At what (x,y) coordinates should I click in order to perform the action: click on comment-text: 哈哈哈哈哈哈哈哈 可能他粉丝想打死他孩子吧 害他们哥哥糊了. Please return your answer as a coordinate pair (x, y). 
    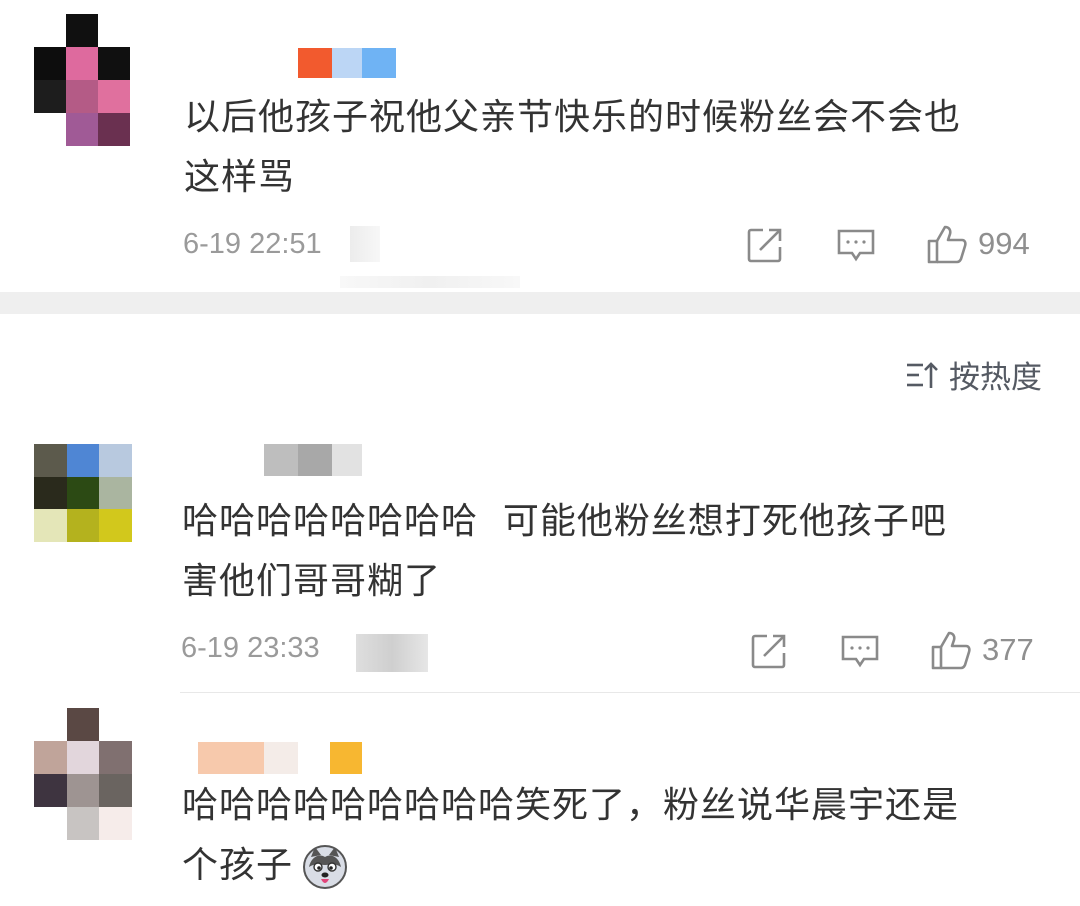
    Looking at the image, I should click on (564, 551).